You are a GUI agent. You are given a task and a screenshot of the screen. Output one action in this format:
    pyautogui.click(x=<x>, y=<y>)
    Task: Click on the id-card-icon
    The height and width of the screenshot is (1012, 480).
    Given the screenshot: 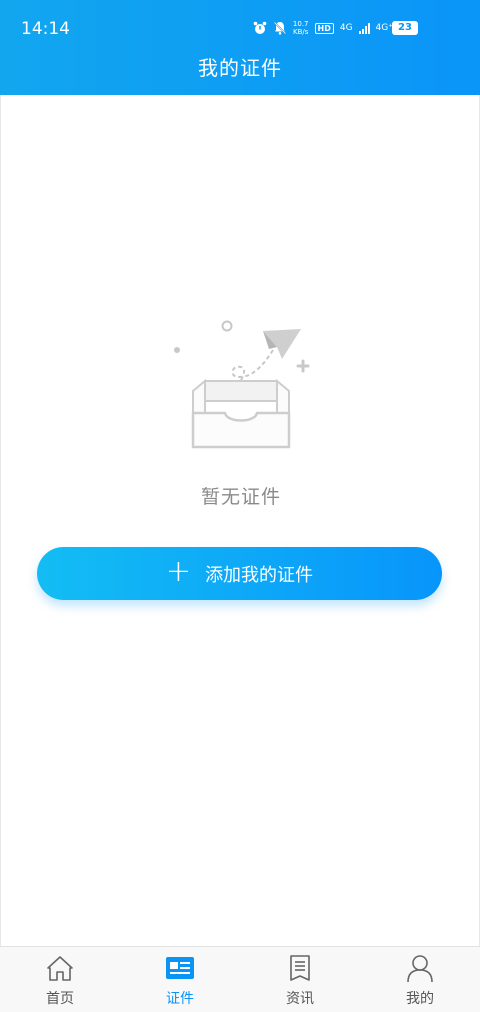 What is the action you would take?
    pyautogui.click(x=180, y=968)
    